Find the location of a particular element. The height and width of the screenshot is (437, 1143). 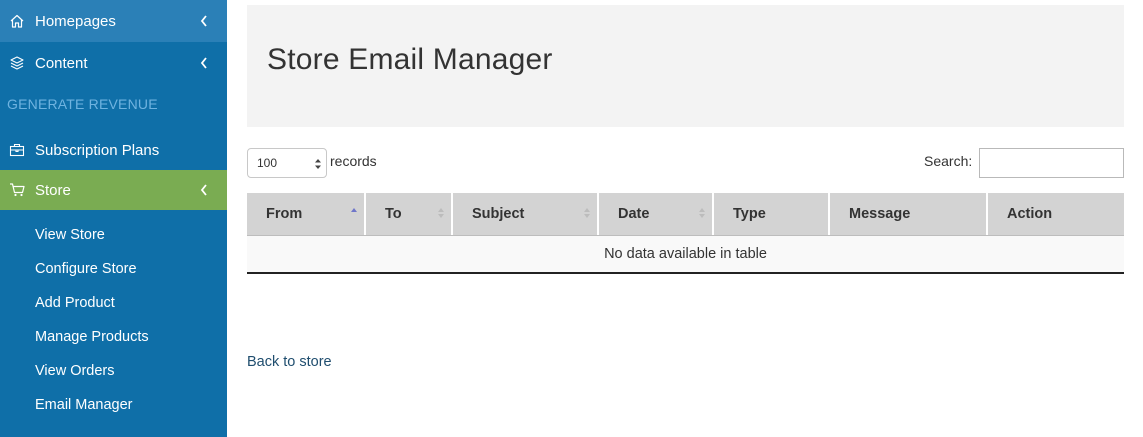

search-input is located at coordinates (1051, 163).